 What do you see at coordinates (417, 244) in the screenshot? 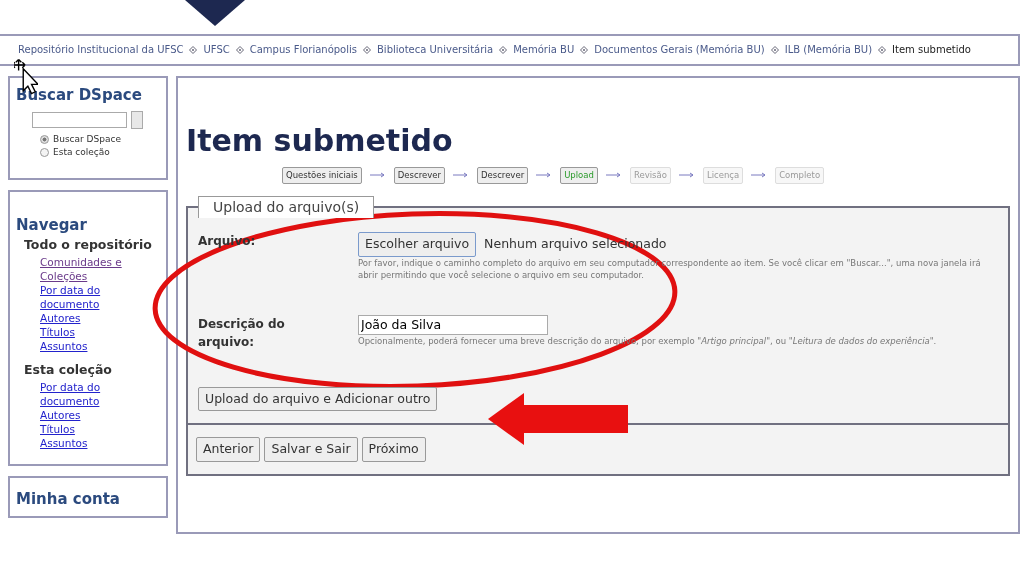
I see `choose-file-button: Escolher arquivo` at bounding box center [417, 244].